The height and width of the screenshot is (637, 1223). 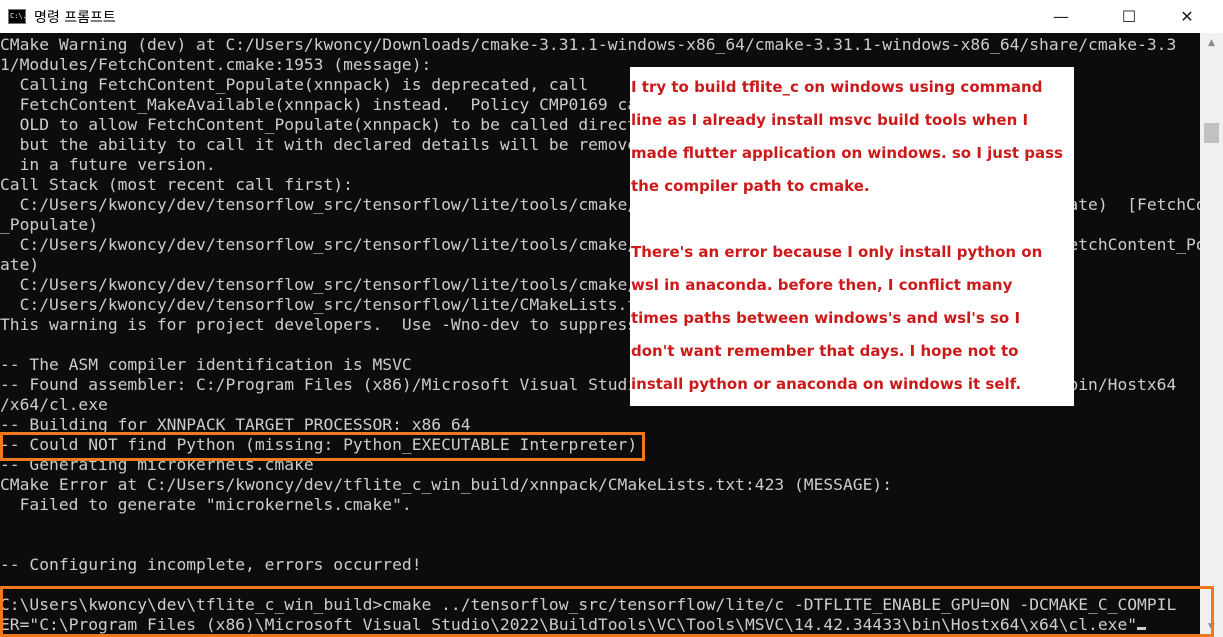 What do you see at coordinates (750, 186) in the screenshot?
I see `annotation-line: the compiler path to cmake.` at bounding box center [750, 186].